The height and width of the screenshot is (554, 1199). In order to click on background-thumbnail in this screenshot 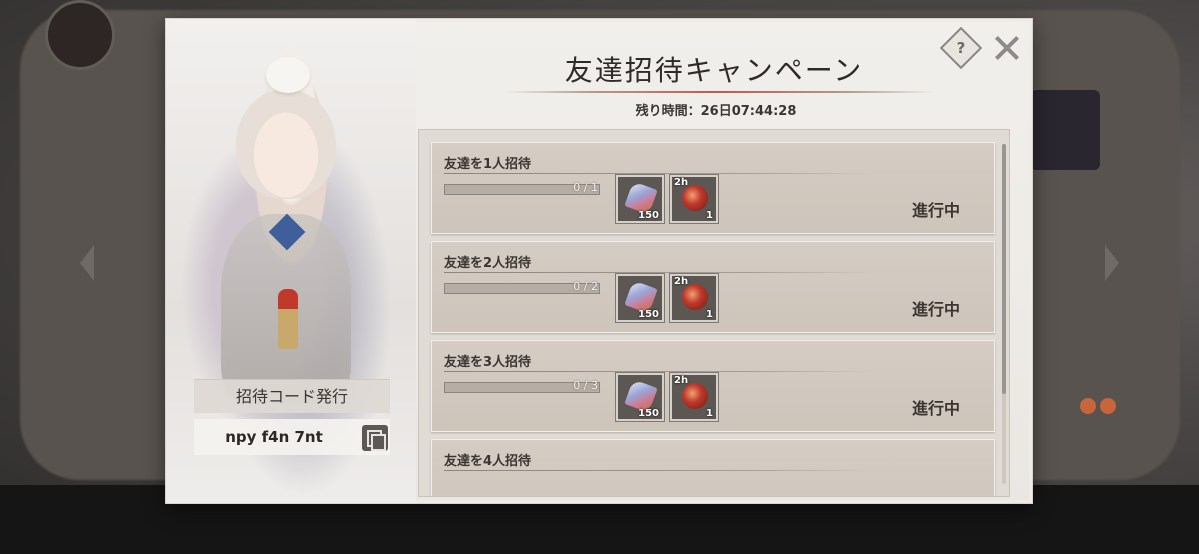, I will do `click(1065, 130)`.